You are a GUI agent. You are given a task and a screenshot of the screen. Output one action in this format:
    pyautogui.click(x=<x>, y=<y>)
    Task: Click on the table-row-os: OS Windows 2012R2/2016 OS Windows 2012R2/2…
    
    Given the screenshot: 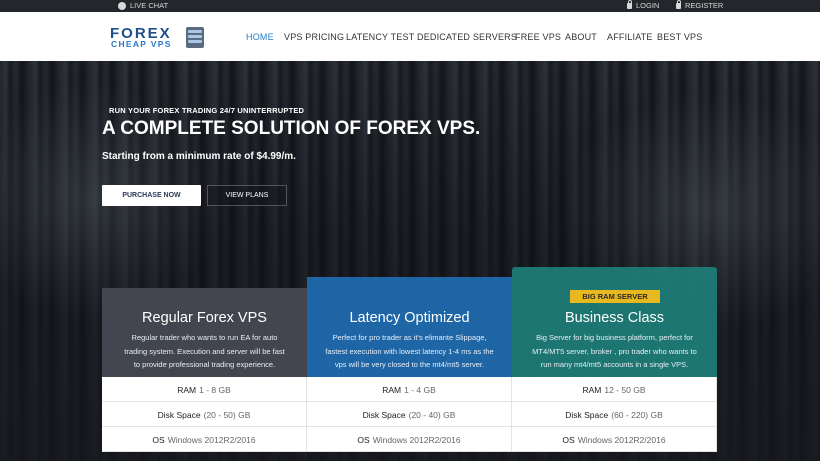 What is the action you would take?
    pyautogui.click(x=409, y=439)
    